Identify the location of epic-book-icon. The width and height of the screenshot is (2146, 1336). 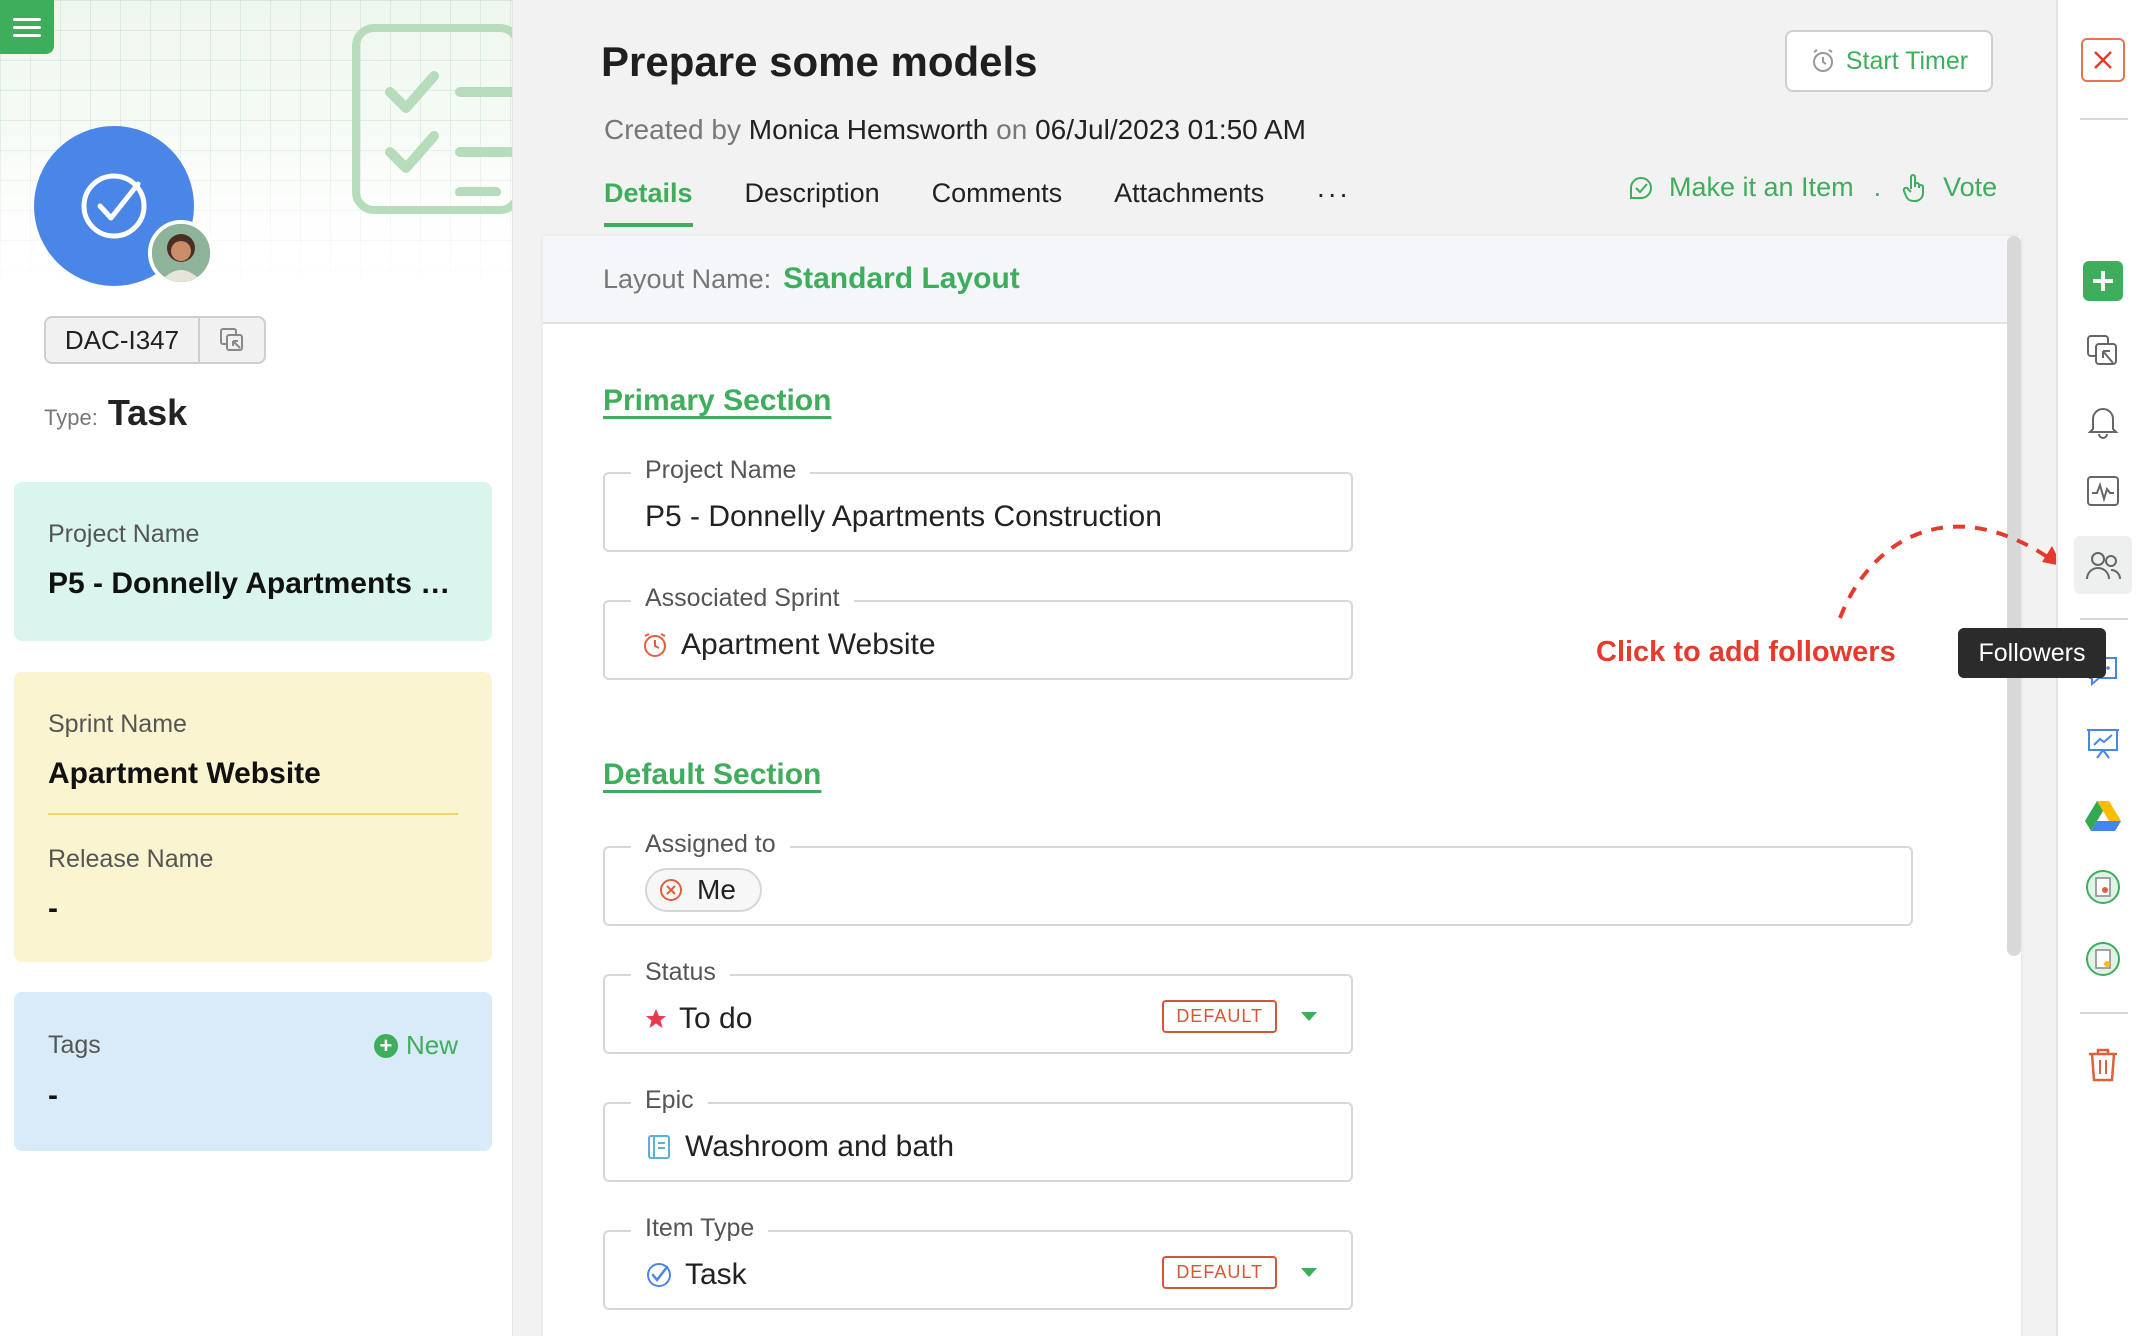
(659, 1147).